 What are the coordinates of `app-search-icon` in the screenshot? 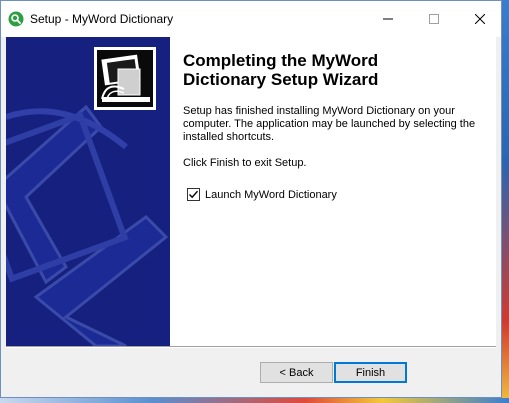 It's located at (16, 19).